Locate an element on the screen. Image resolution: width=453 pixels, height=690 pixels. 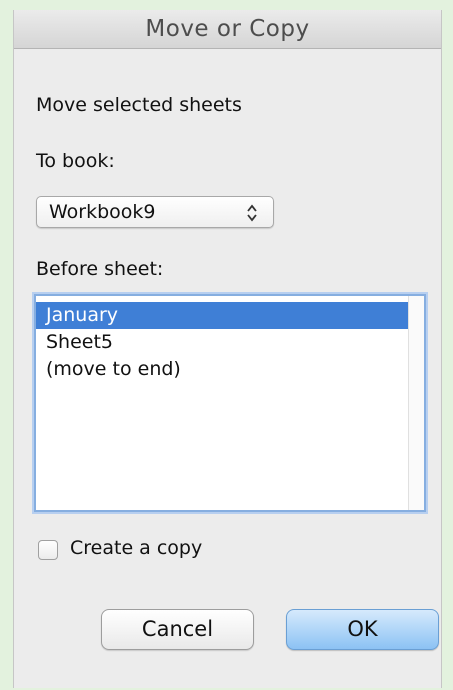
to-book-label: To book: is located at coordinates (75, 161).